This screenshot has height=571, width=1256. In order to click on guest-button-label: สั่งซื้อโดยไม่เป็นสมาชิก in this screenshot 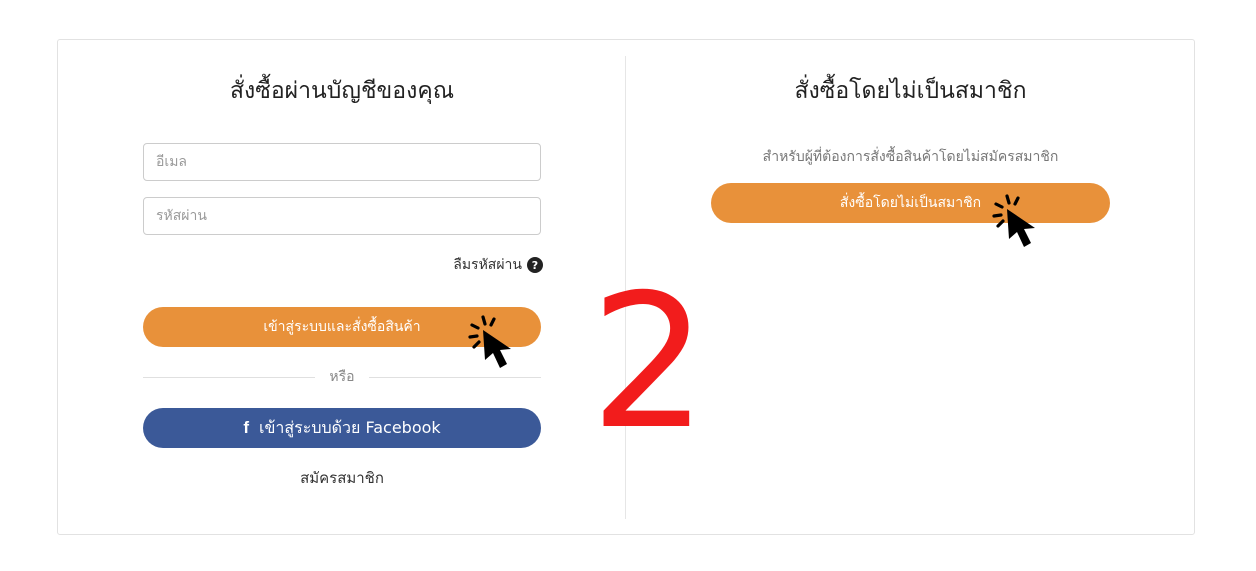, I will do `click(910, 203)`.